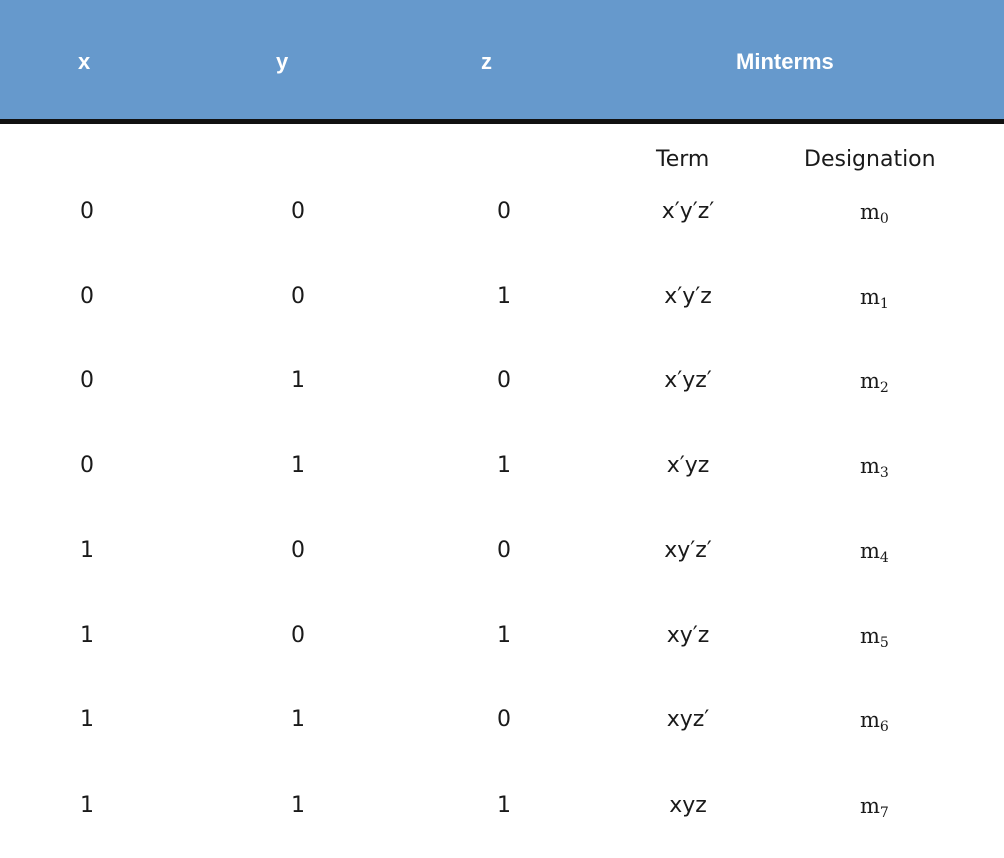  What do you see at coordinates (688, 550) in the screenshot?
I see `cell-term: xy′z′` at bounding box center [688, 550].